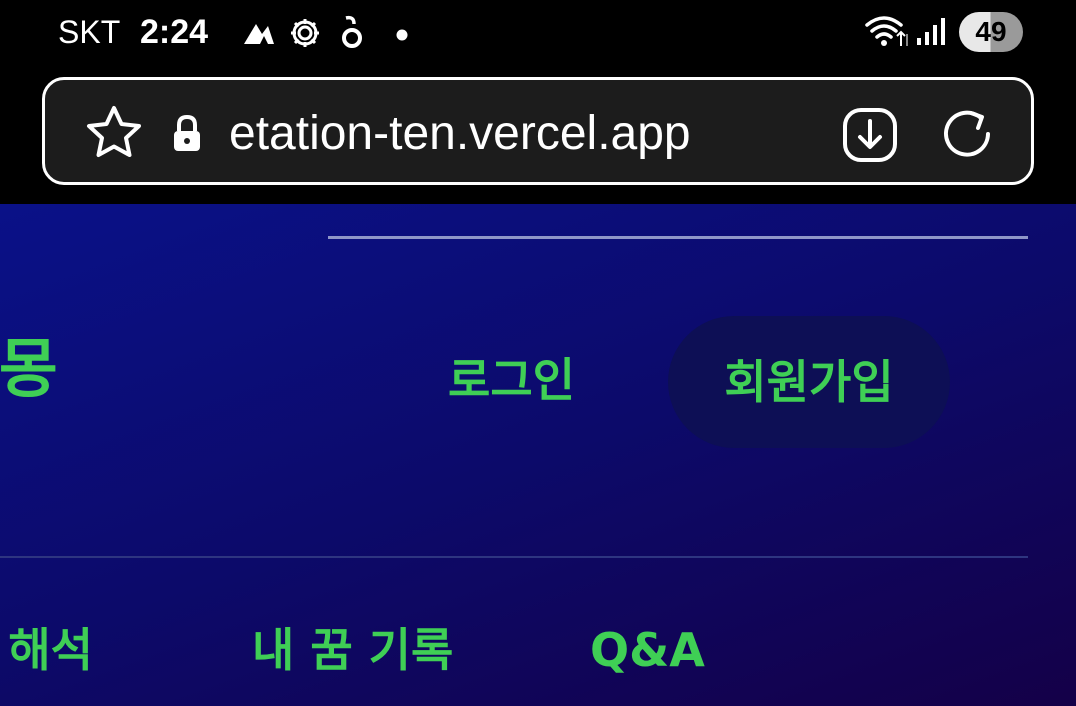 This screenshot has width=1076, height=706. I want to click on app-notification-icon, so click(352, 34).